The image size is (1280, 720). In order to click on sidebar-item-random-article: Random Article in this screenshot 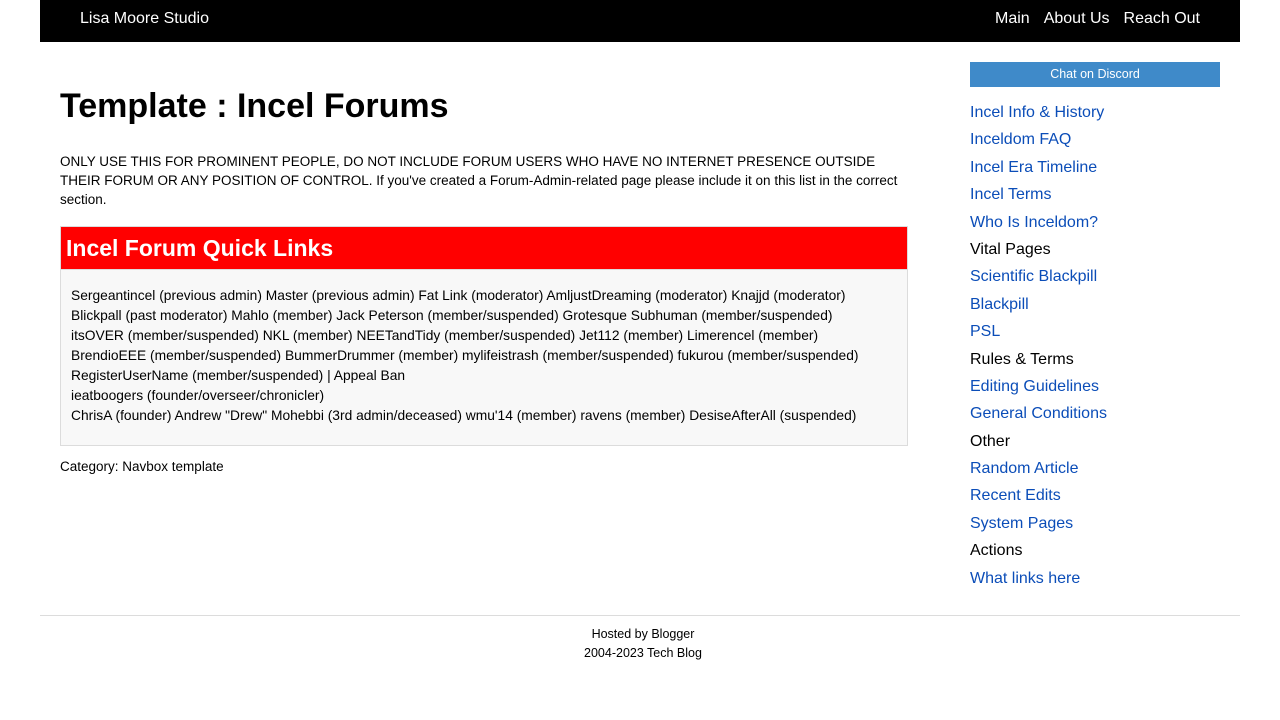, I will do `click(1095, 468)`.